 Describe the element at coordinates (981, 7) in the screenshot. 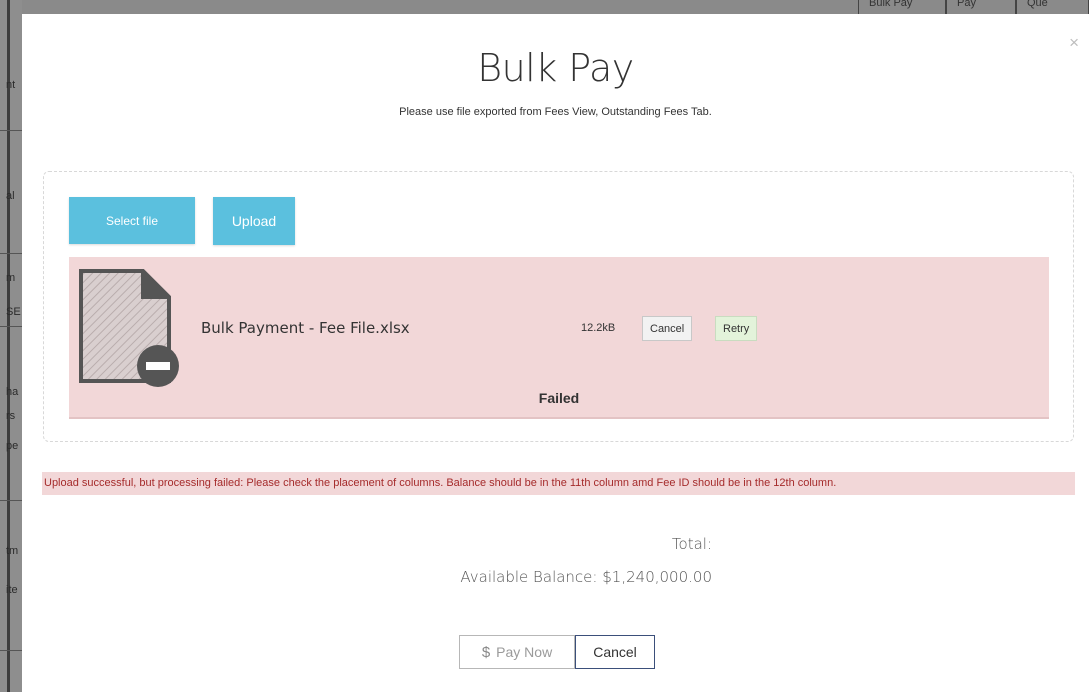

I see `background-tab-pay: Pay` at that location.